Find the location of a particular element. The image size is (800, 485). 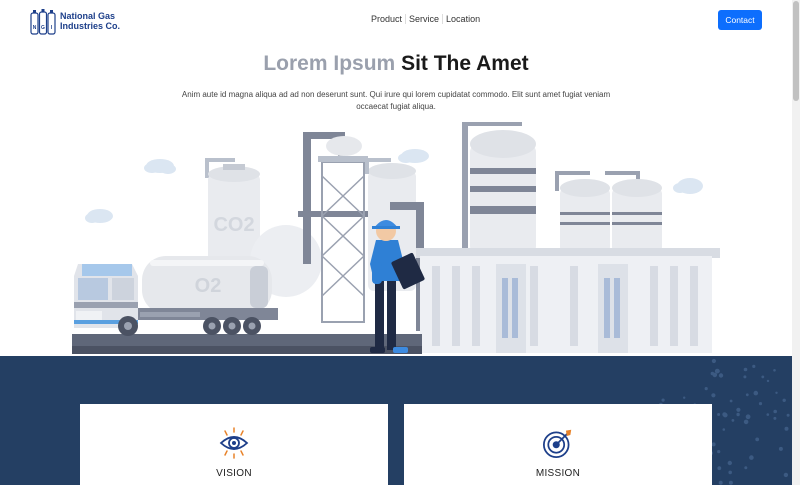

co2-label: CO2 is located at coordinates (233, 225).